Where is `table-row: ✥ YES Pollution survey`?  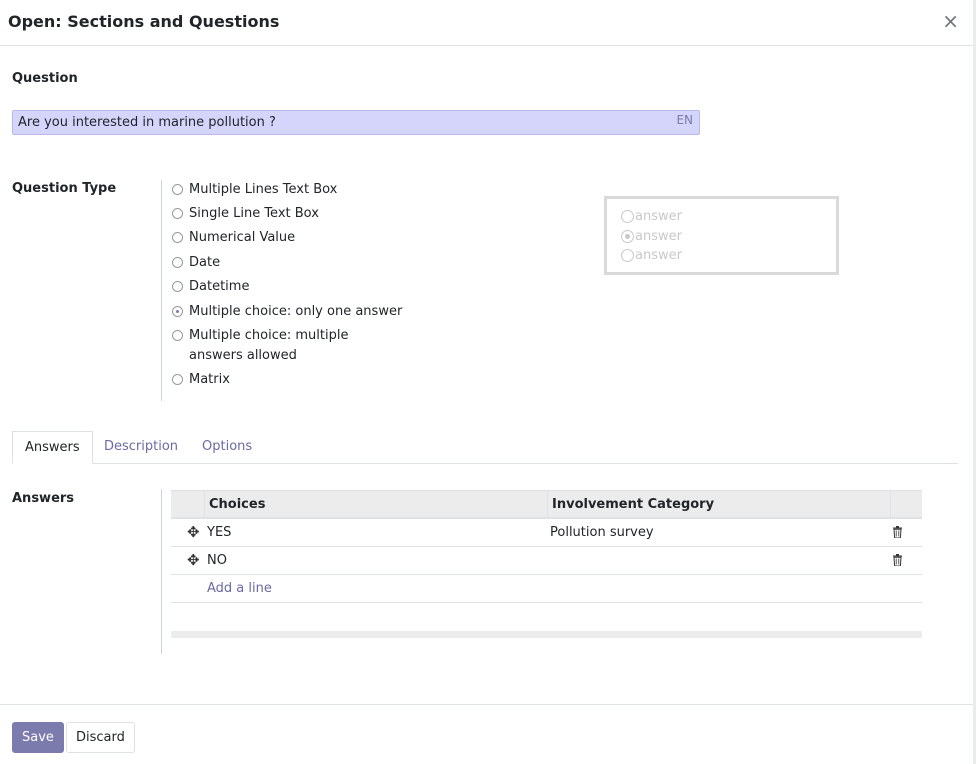
table-row: ✥ YES Pollution survey is located at coordinates (546, 533).